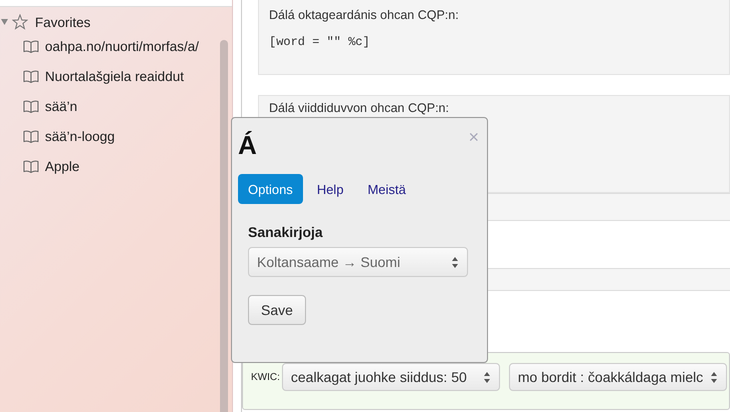 This screenshot has width=730, height=412. What do you see at coordinates (63, 22) in the screenshot?
I see `section-label: Favorites` at bounding box center [63, 22].